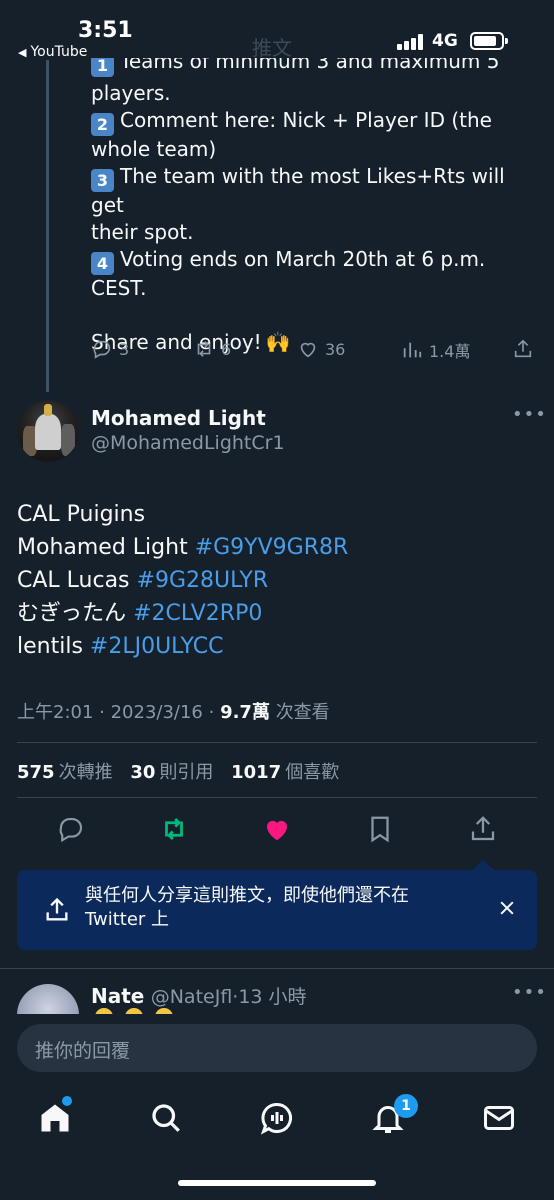  I want to click on bookmark-icon, so click(380, 829).